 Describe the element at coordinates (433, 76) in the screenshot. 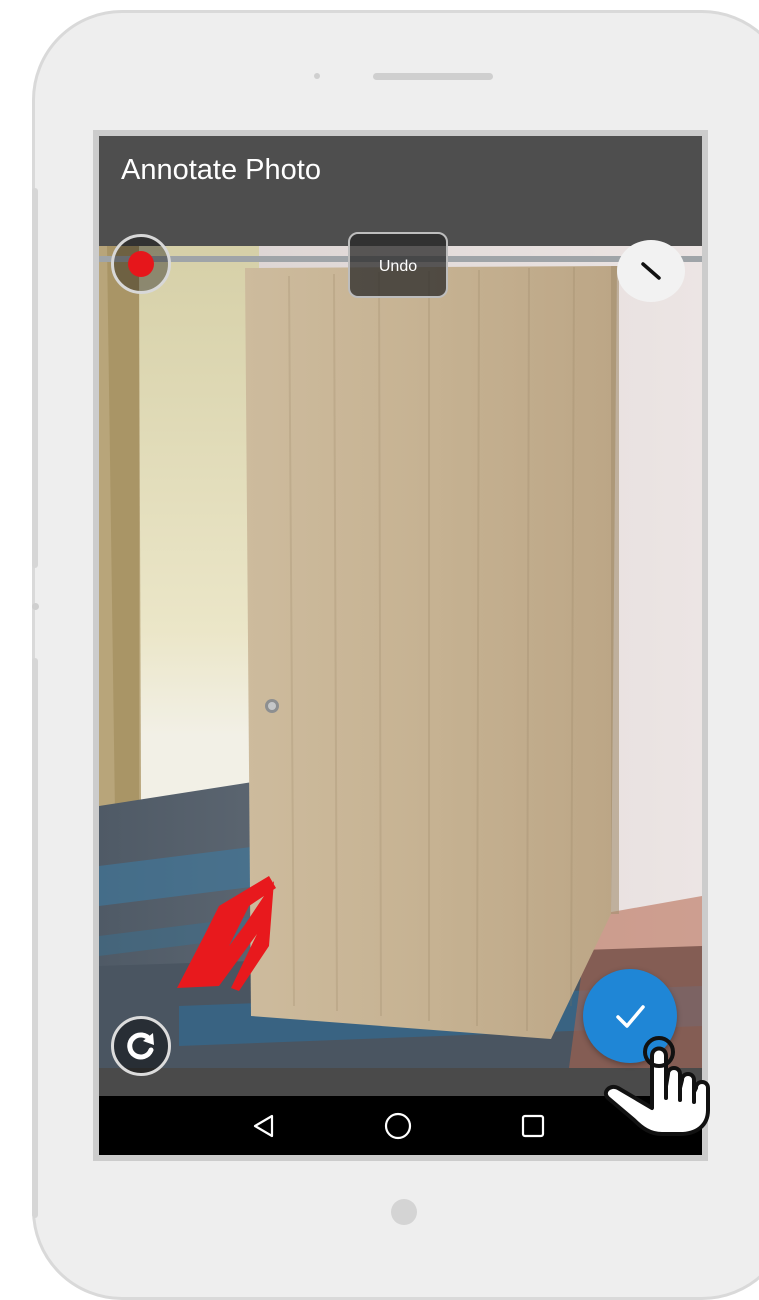

I see `earpiece-speaker` at that location.